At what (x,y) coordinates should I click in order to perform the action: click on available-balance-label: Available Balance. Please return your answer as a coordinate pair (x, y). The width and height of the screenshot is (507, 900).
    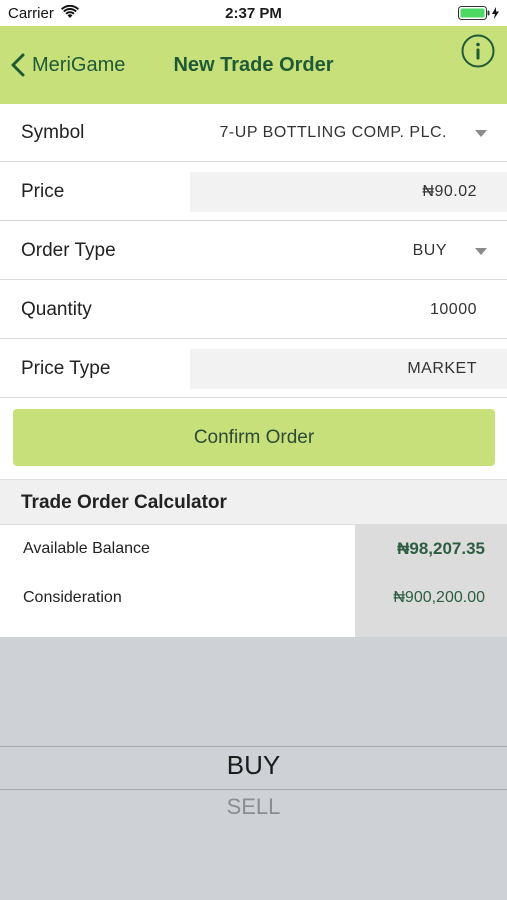
    Looking at the image, I should click on (86, 548).